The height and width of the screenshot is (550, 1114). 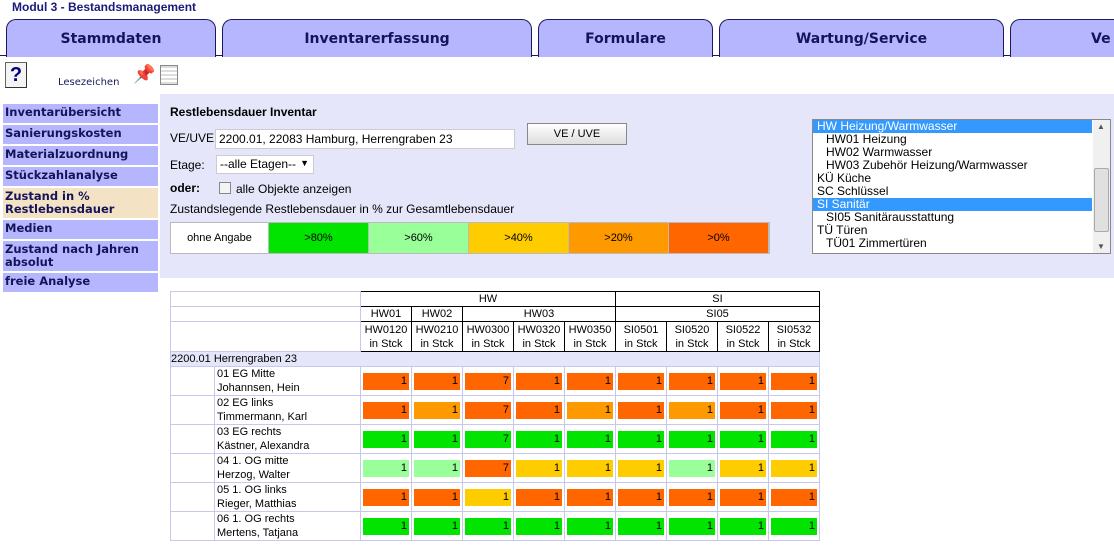 I want to click on bookmarks-label: Lesezeichen, so click(x=88, y=82).